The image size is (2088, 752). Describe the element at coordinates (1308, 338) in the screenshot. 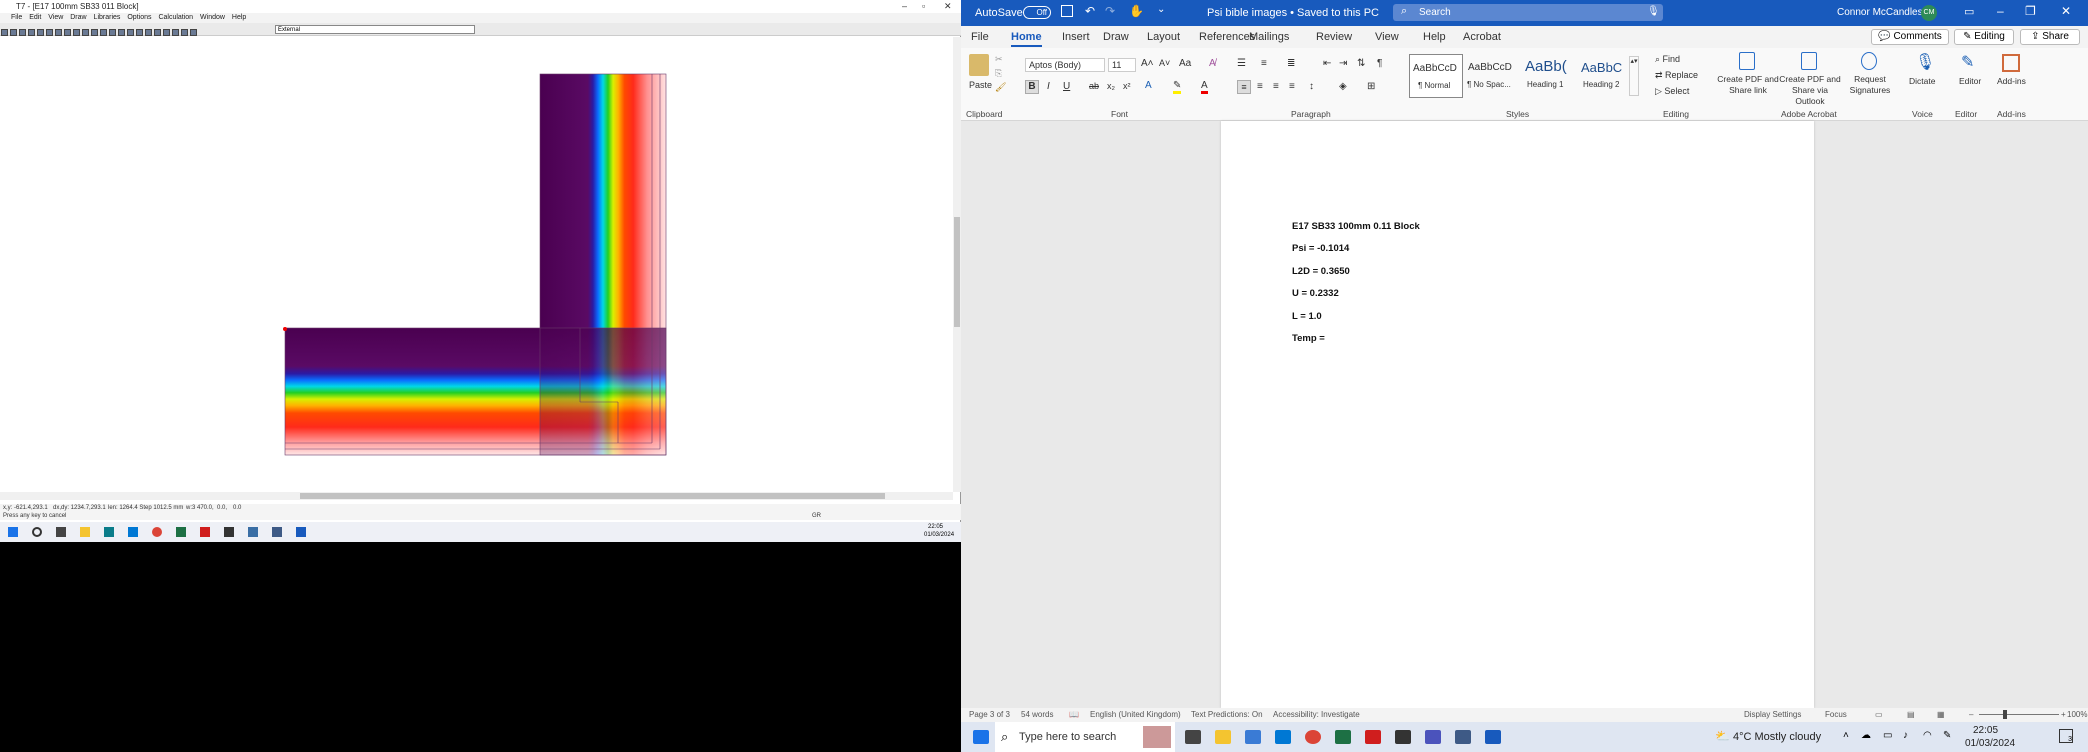

I see `doc-temp: Temp =` at that location.